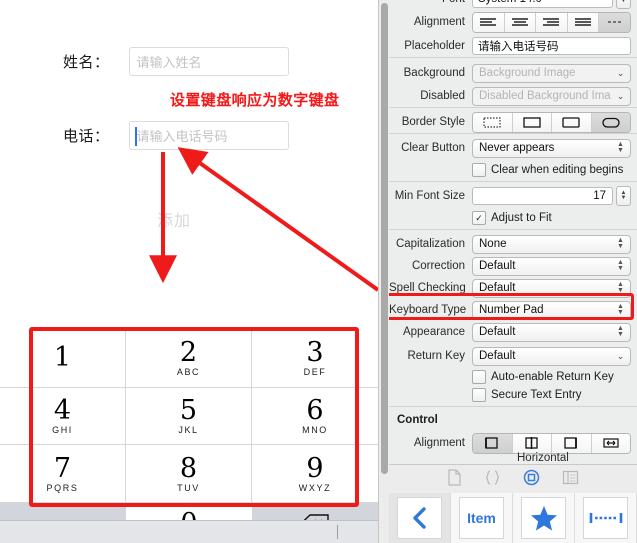 This screenshot has height=543, width=637. What do you see at coordinates (531, 480) in the screenshot?
I see `object-library-icon` at bounding box center [531, 480].